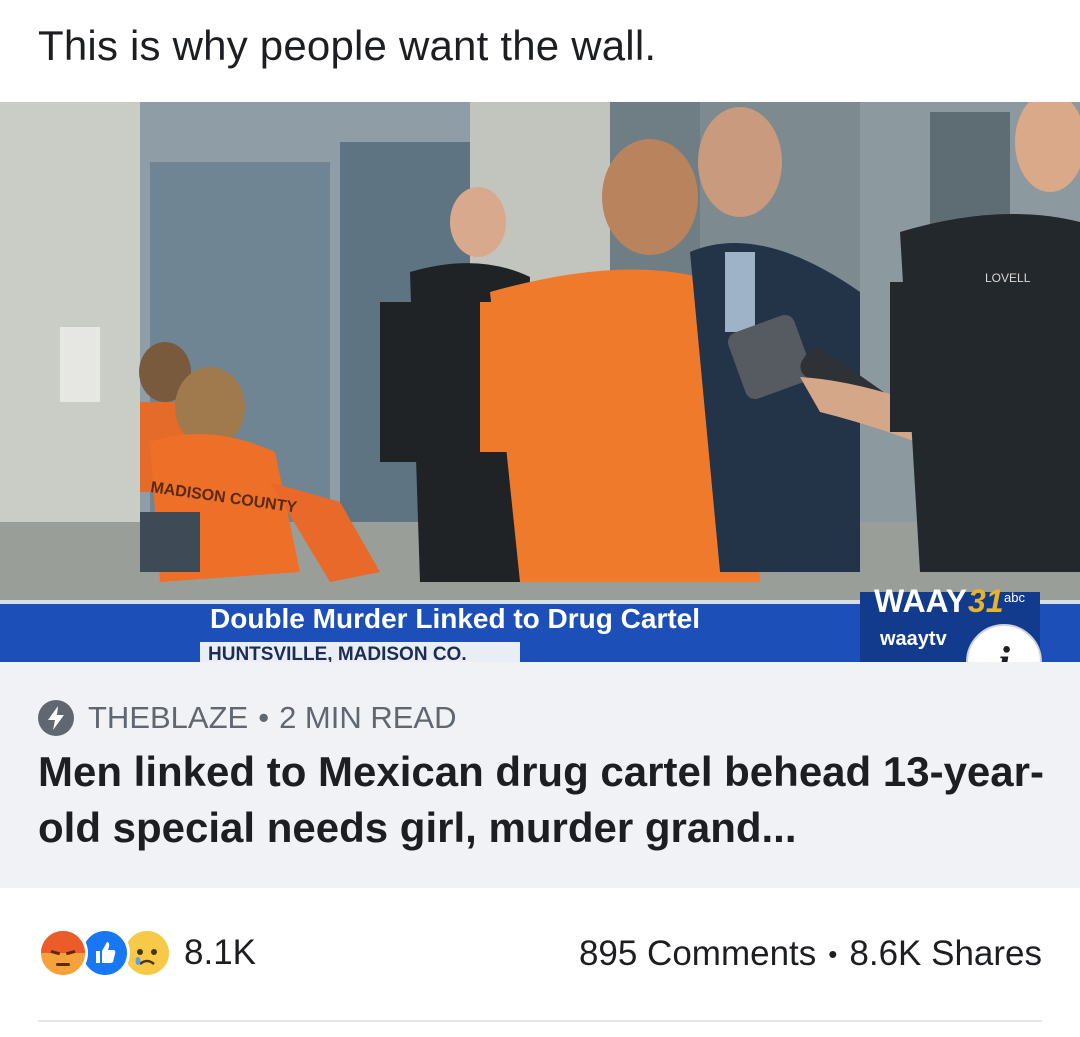  What do you see at coordinates (945, 954) in the screenshot?
I see `shares-count: 8.6K Shares` at bounding box center [945, 954].